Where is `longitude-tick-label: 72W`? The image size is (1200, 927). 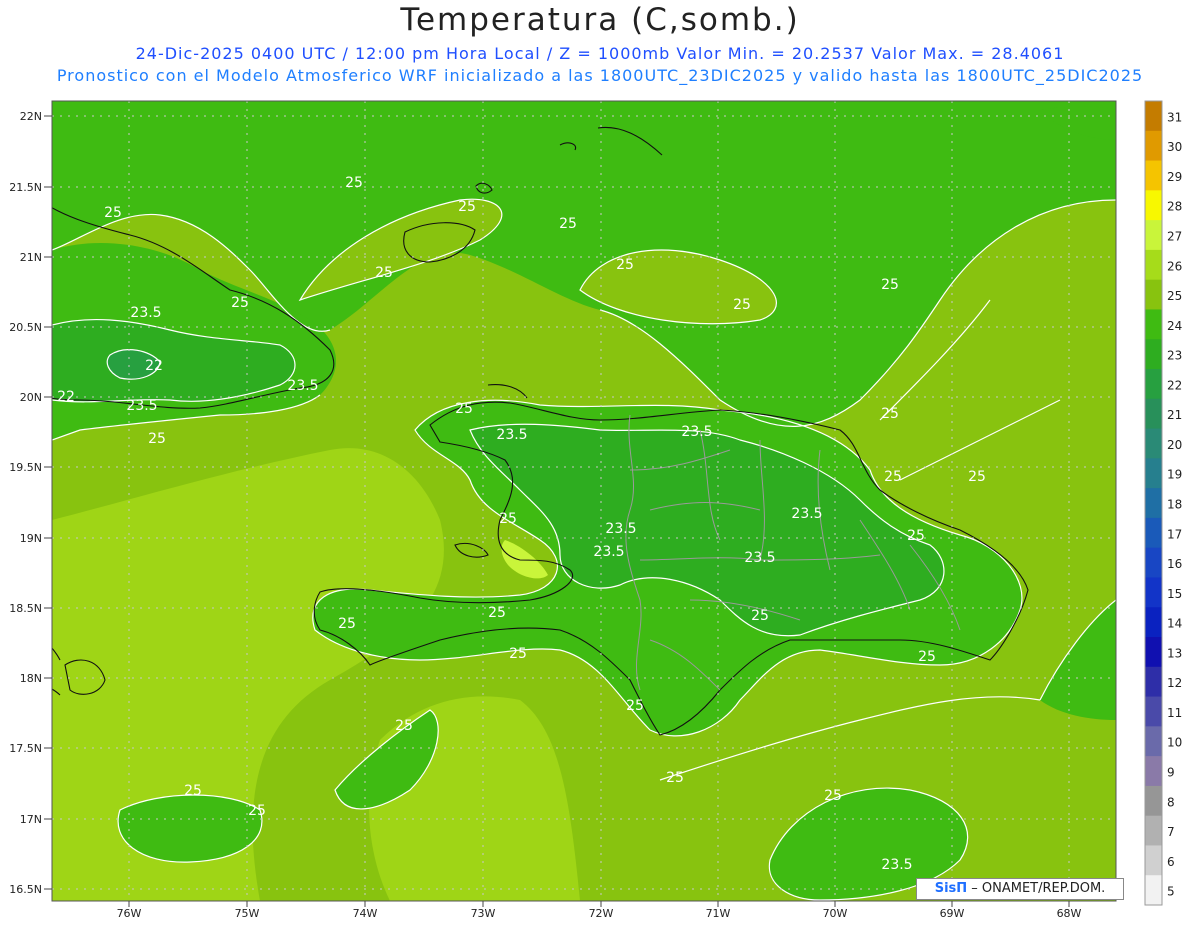 longitude-tick-label: 72W is located at coordinates (601, 913).